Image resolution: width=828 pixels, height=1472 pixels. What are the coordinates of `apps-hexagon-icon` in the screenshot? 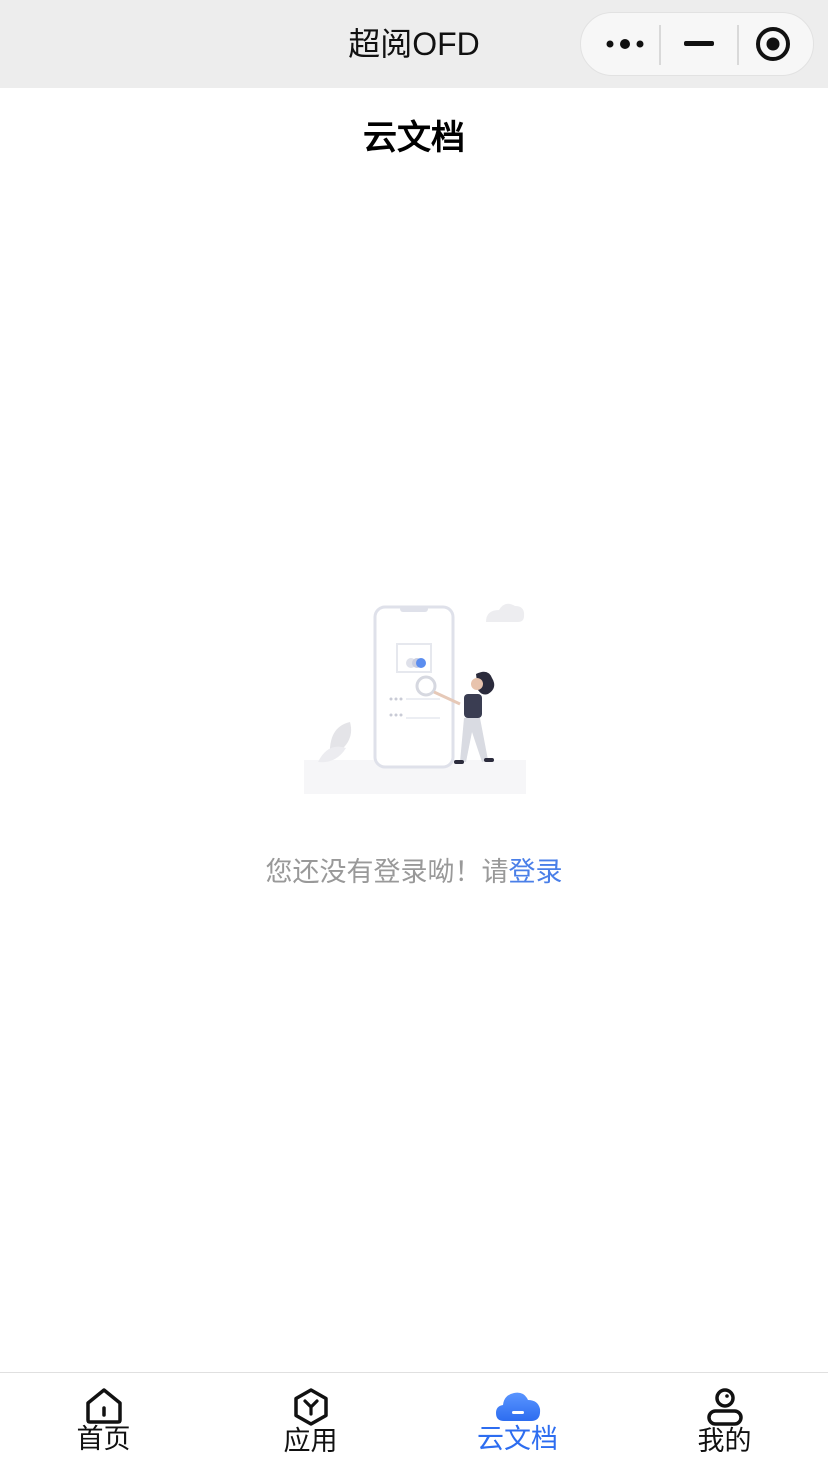 It's located at (310, 1407).